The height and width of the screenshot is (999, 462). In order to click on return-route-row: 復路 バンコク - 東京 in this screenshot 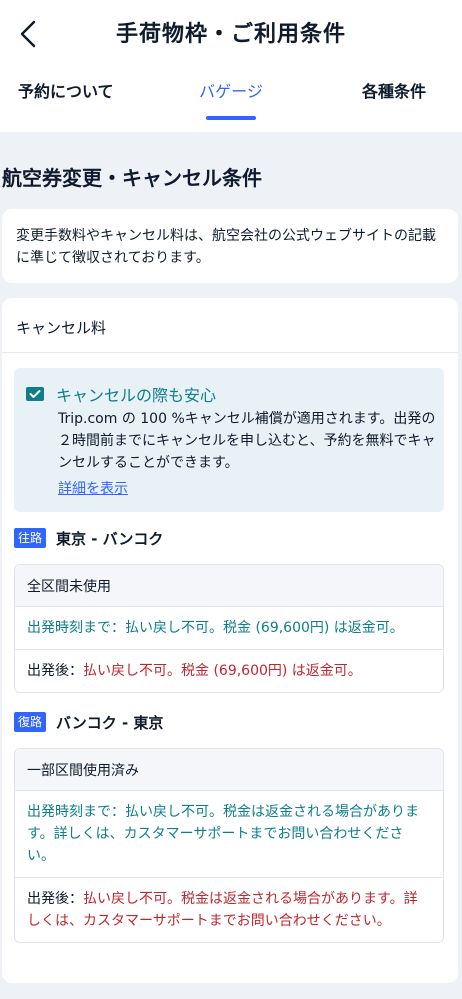, I will do `click(88, 722)`.